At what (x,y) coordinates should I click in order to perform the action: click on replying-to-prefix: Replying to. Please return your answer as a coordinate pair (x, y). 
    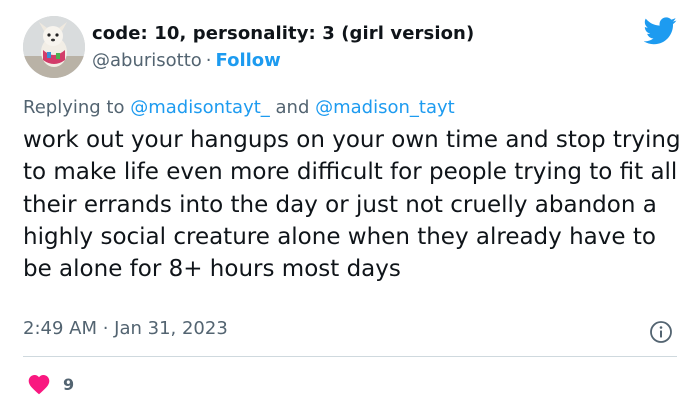
    Looking at the image, I should click on (77, 107).